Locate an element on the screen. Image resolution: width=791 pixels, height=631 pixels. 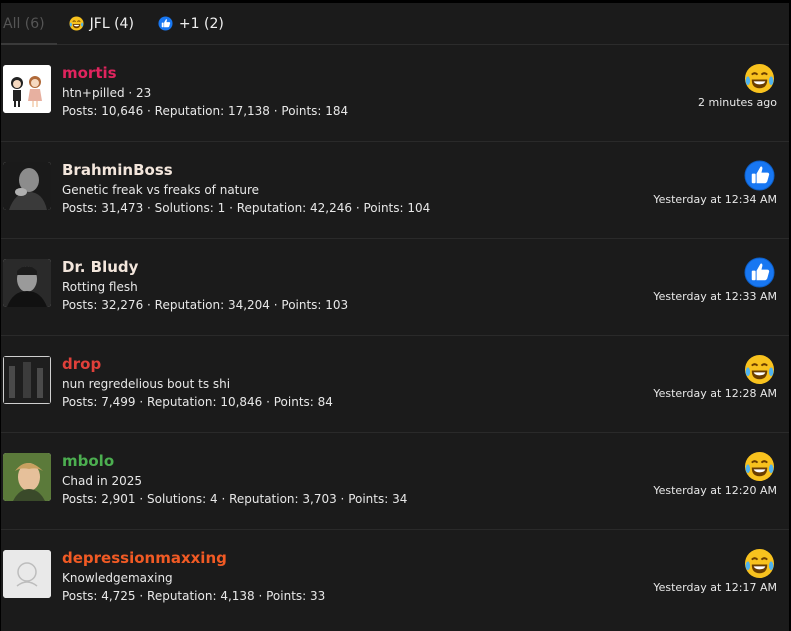
reaction-time: Yesterday at 12:28 AM is located at coordinates (715, 393).